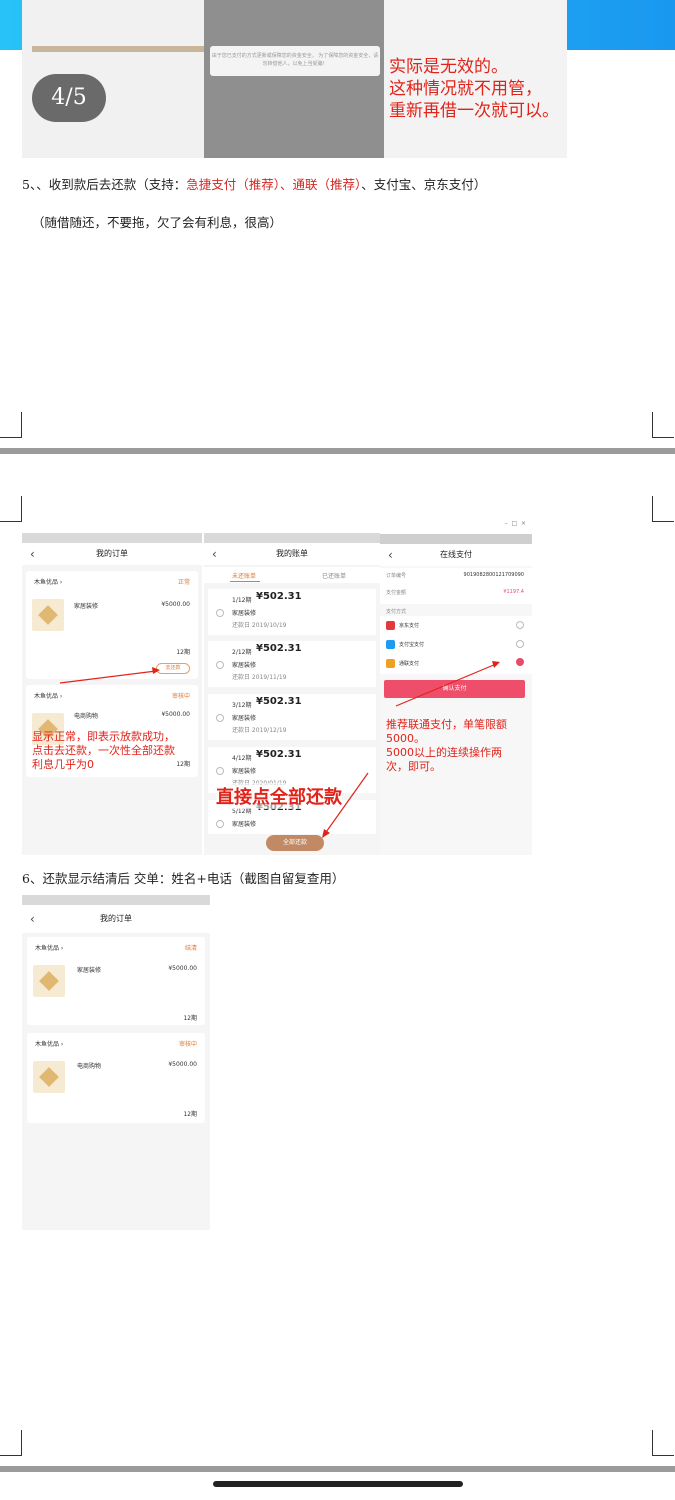 The height and width of the screenshot is (1500, 675). I want to click on step5-suffix: 、支付宝、京东支付）, so click(424, 184).